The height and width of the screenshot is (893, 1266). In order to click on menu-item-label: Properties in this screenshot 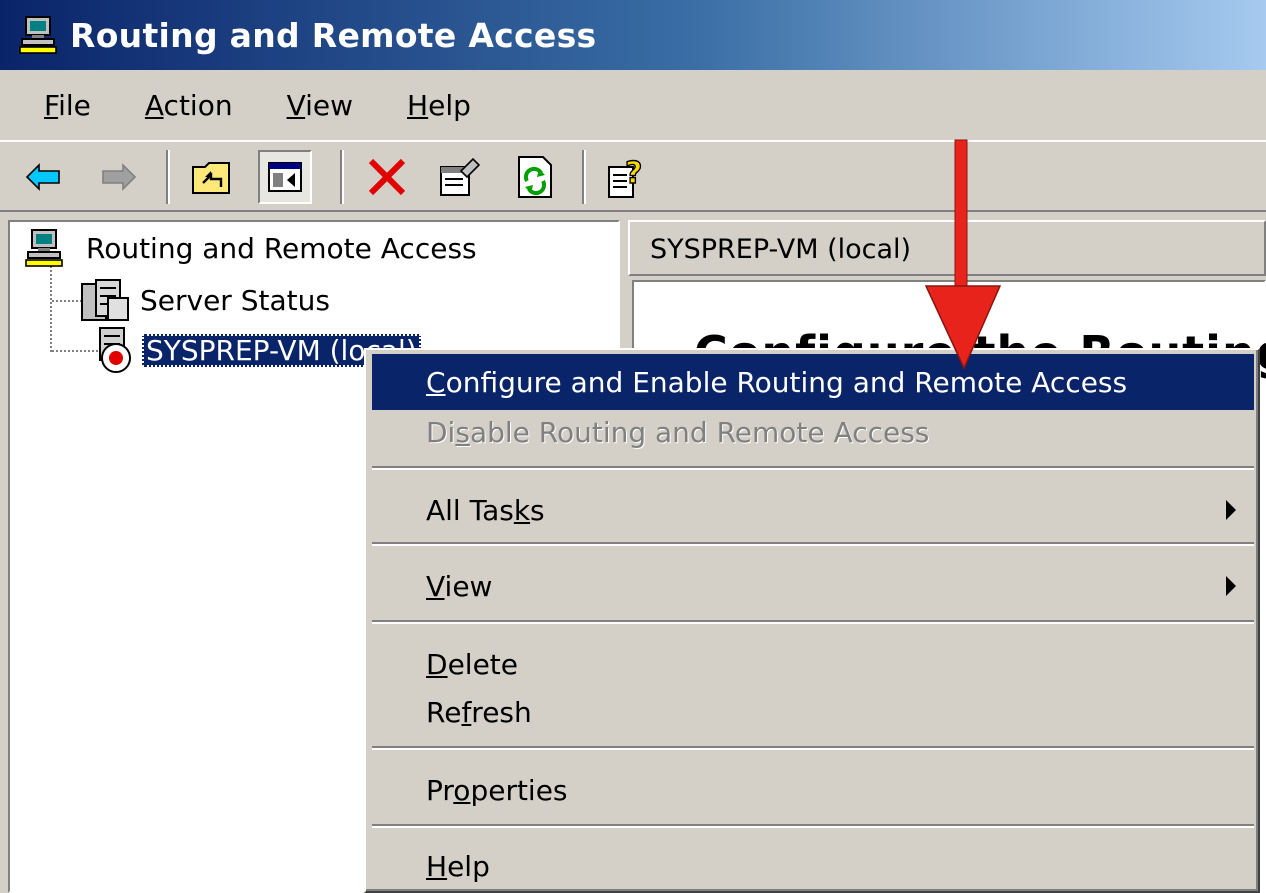, I will do `click(497, 790)`.